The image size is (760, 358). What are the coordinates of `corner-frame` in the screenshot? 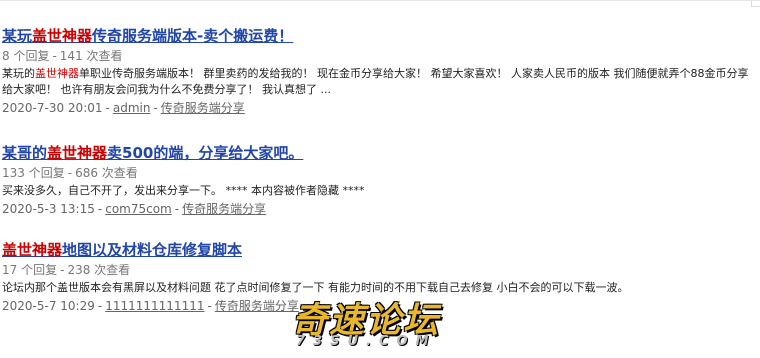 It's located at (755, 3).